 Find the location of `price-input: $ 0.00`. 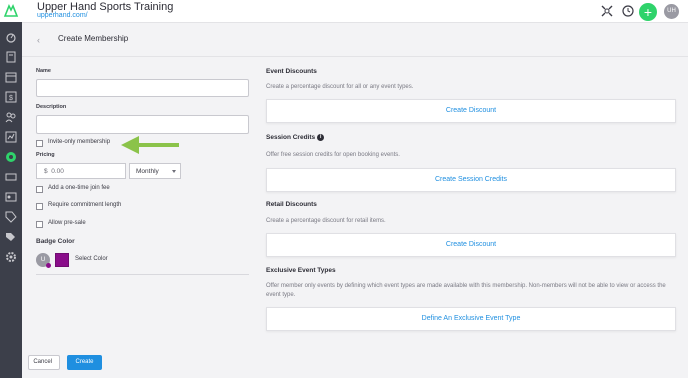

price-input: $ 0.00 is located at coordinates (81, 171).